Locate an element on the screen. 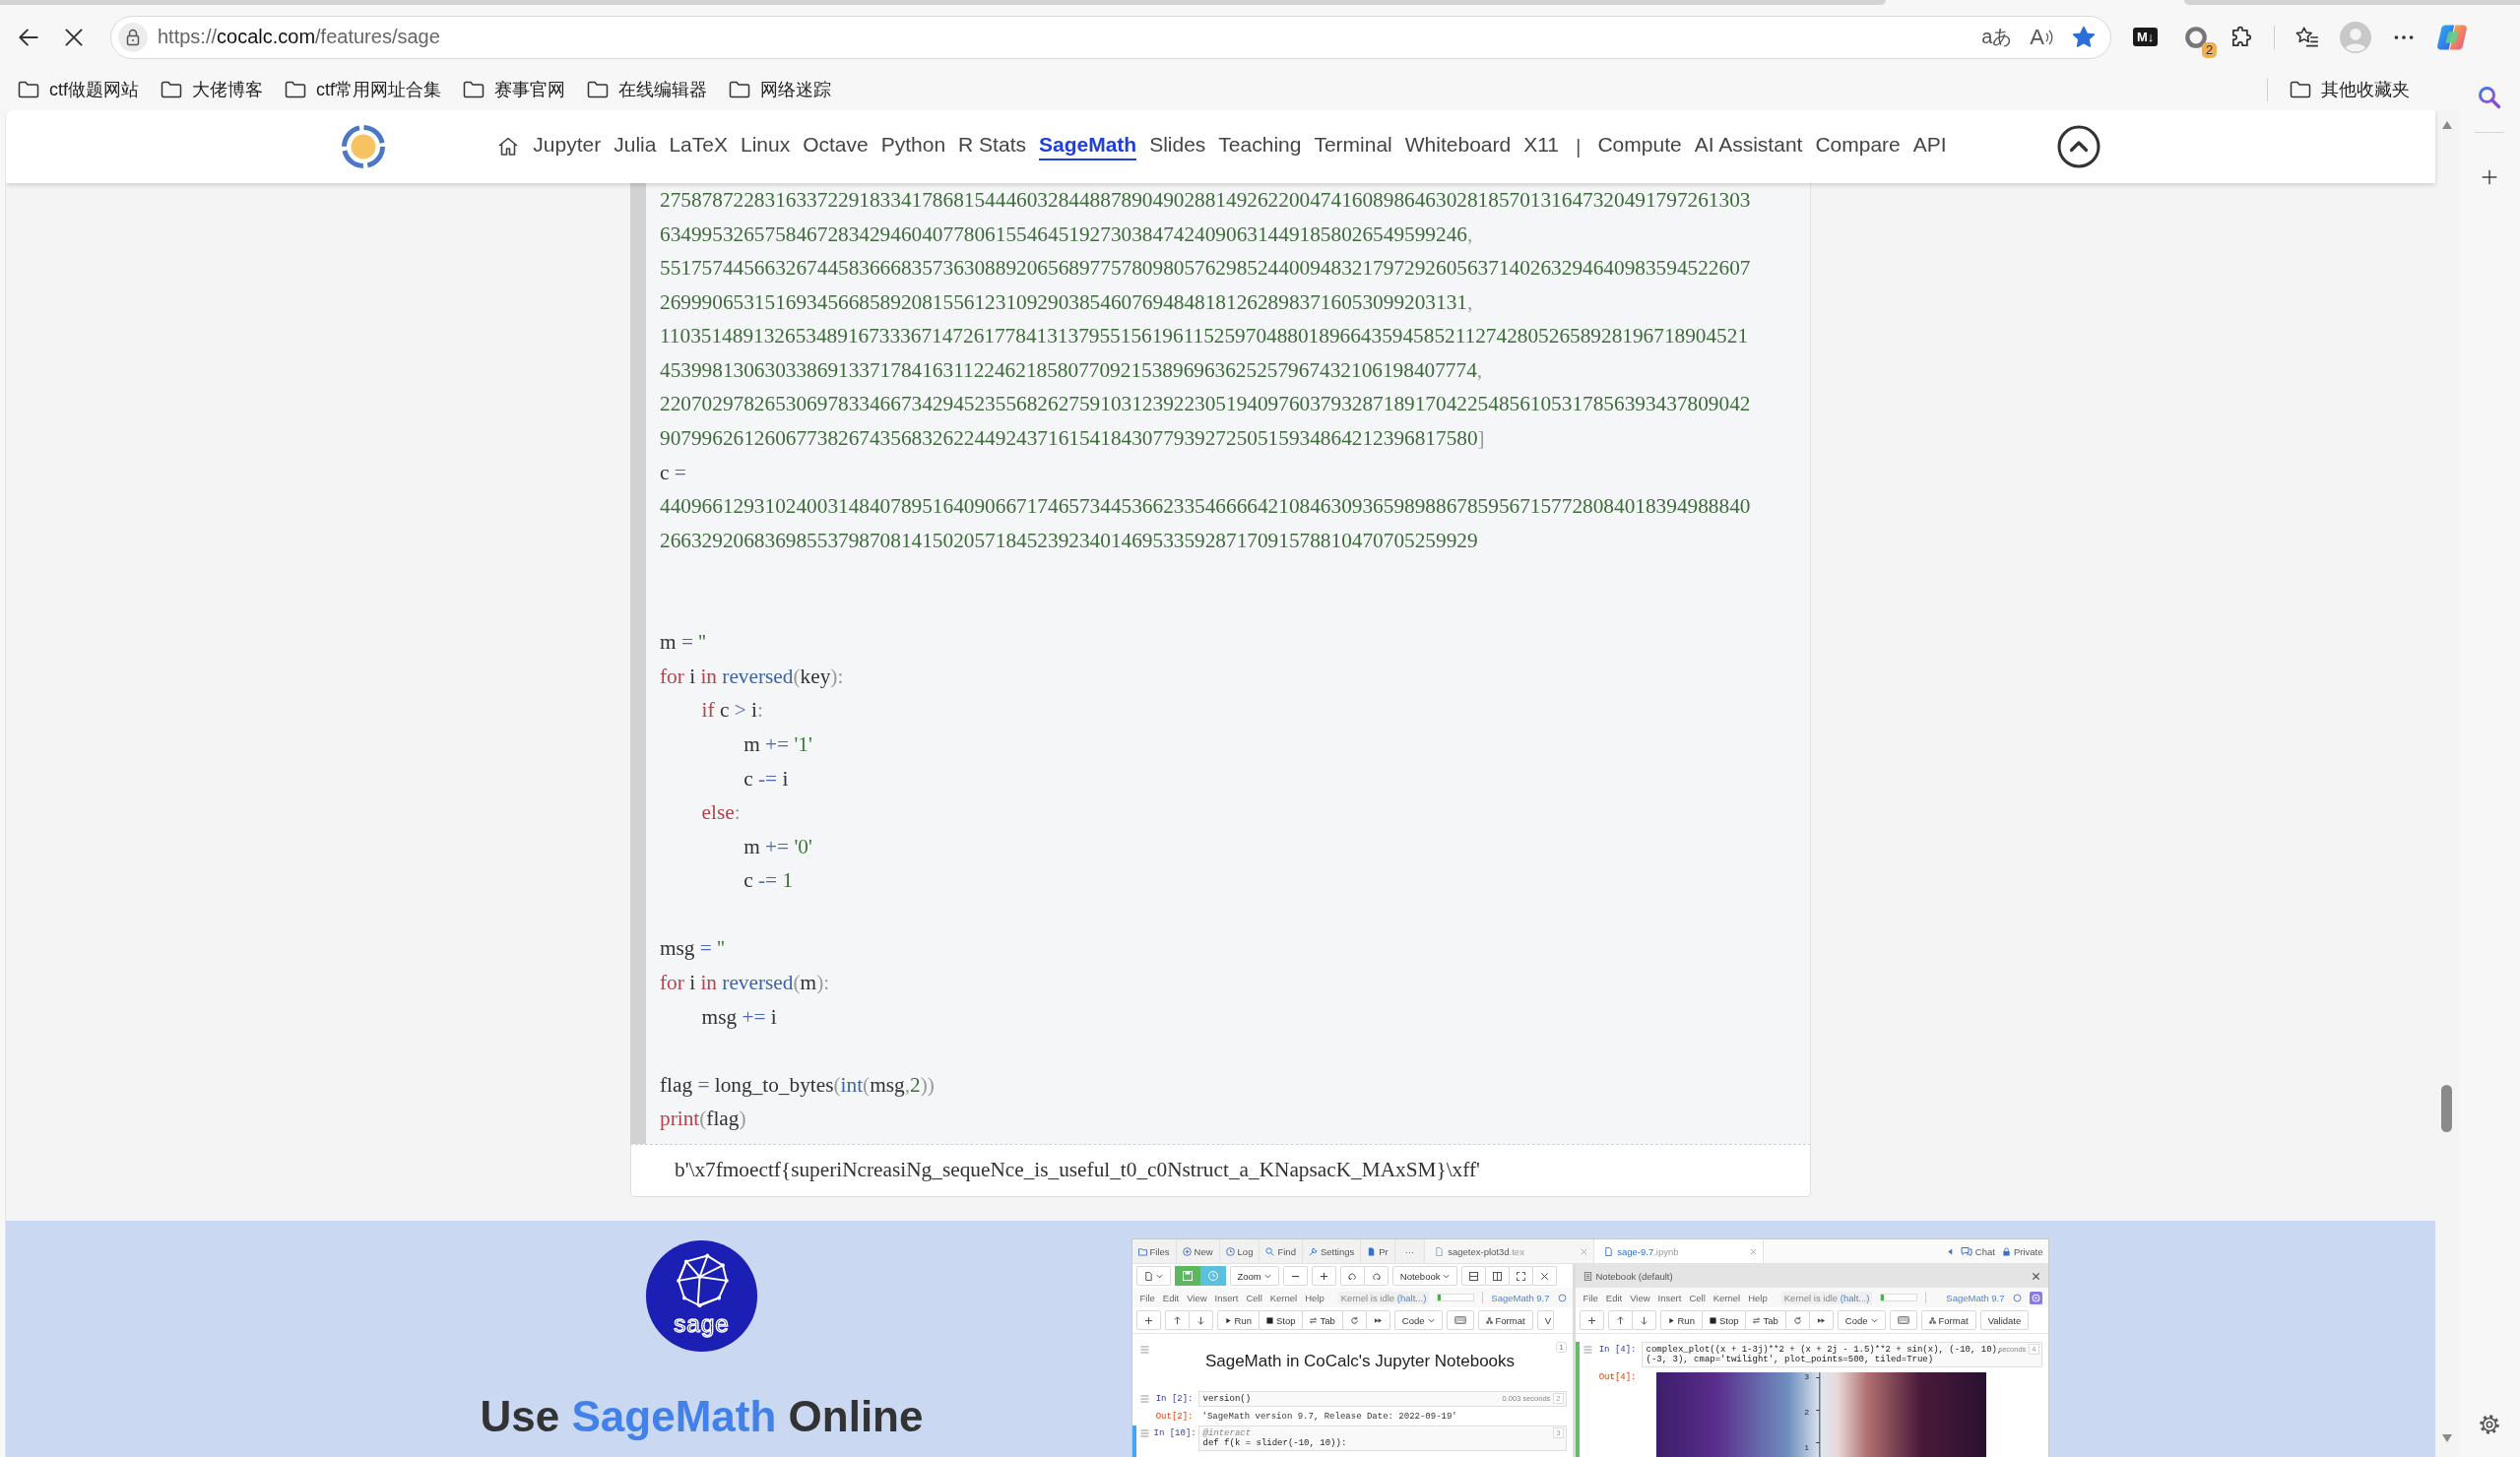  top-toolbar-button: Pr is located at coordinates (1378, 1251).